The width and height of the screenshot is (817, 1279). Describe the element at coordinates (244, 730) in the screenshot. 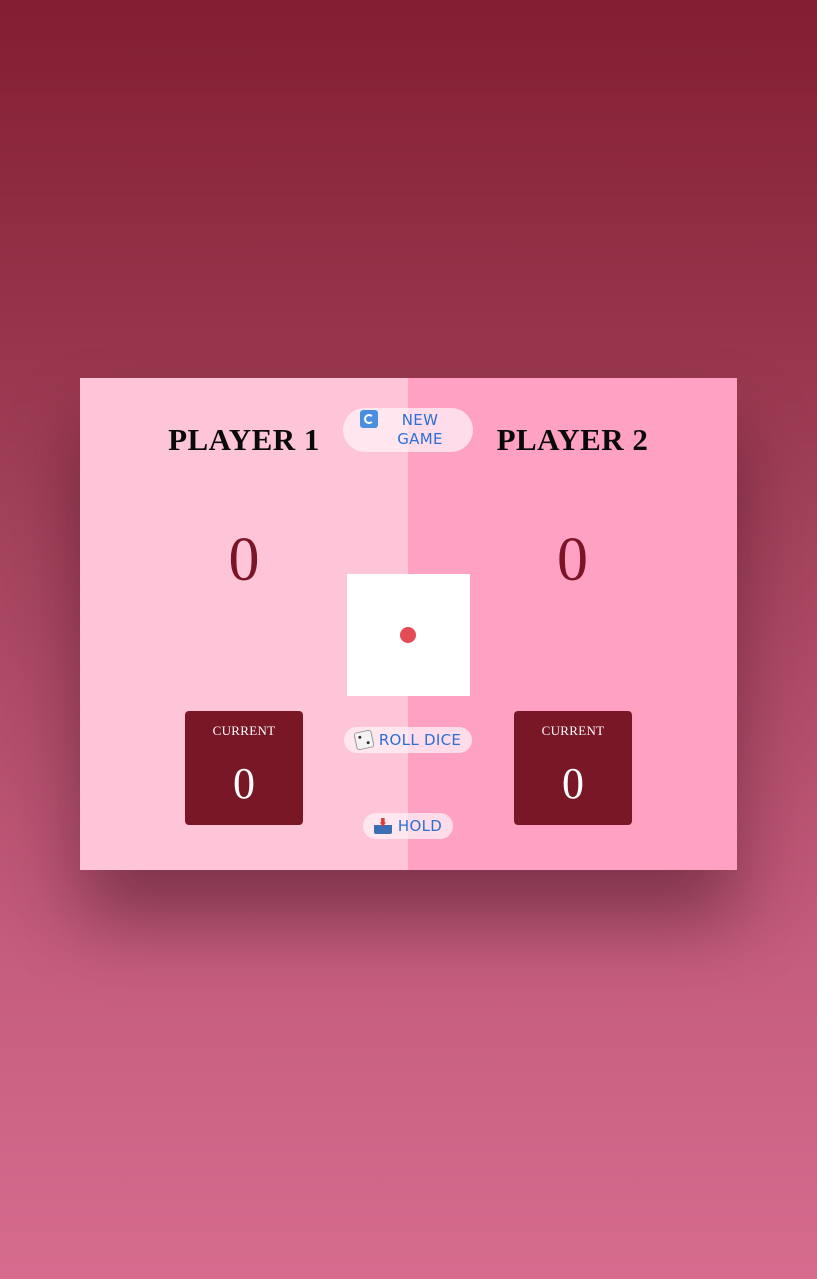

I see `player-1-current-label: CURRENT` at that location.